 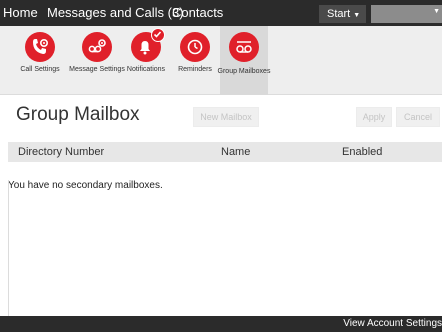 I want to click on call-settings-tile: Call Settings, so click(x=40, y=60).